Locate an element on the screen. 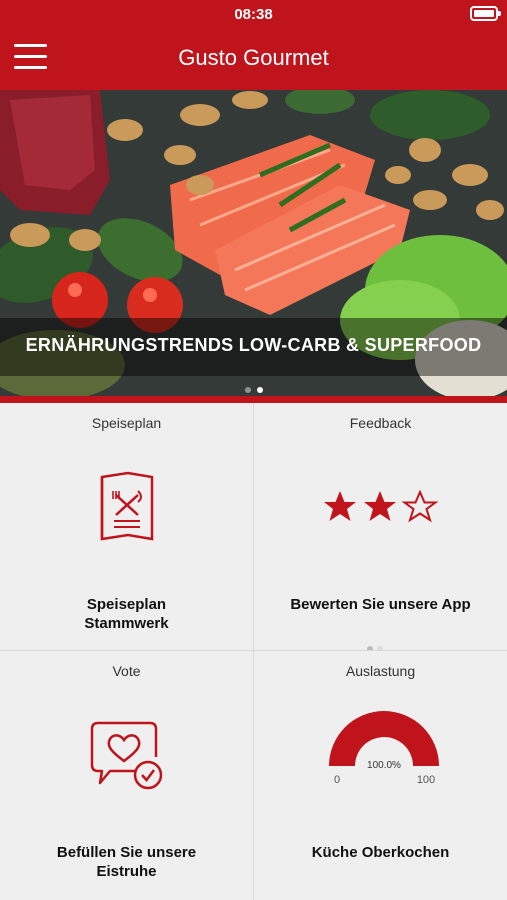 The image size is (507, 900). tile-label: Vote is located at coordinates (126, 671).